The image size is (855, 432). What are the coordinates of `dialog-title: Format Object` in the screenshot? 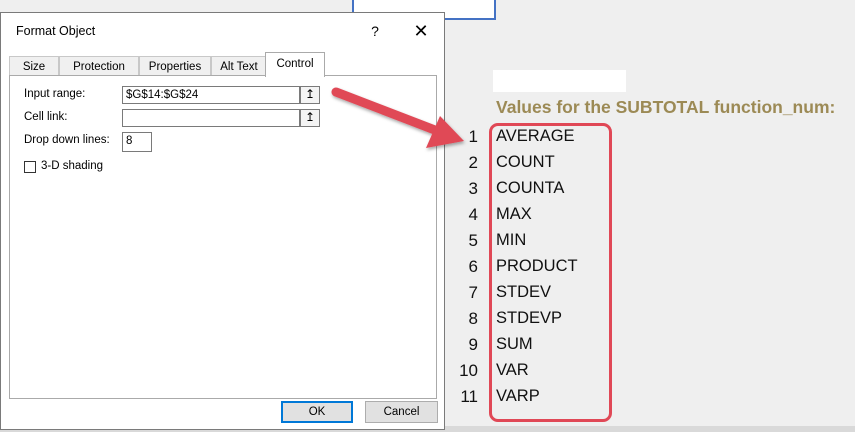 It's located at (56, 31).